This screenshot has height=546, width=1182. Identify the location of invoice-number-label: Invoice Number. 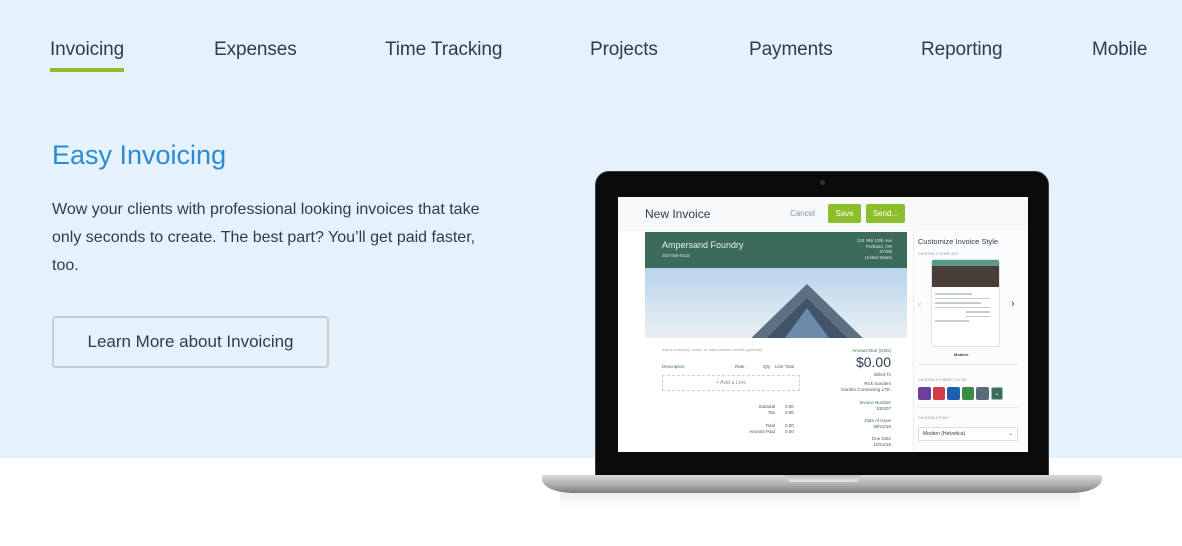
(875, 402).